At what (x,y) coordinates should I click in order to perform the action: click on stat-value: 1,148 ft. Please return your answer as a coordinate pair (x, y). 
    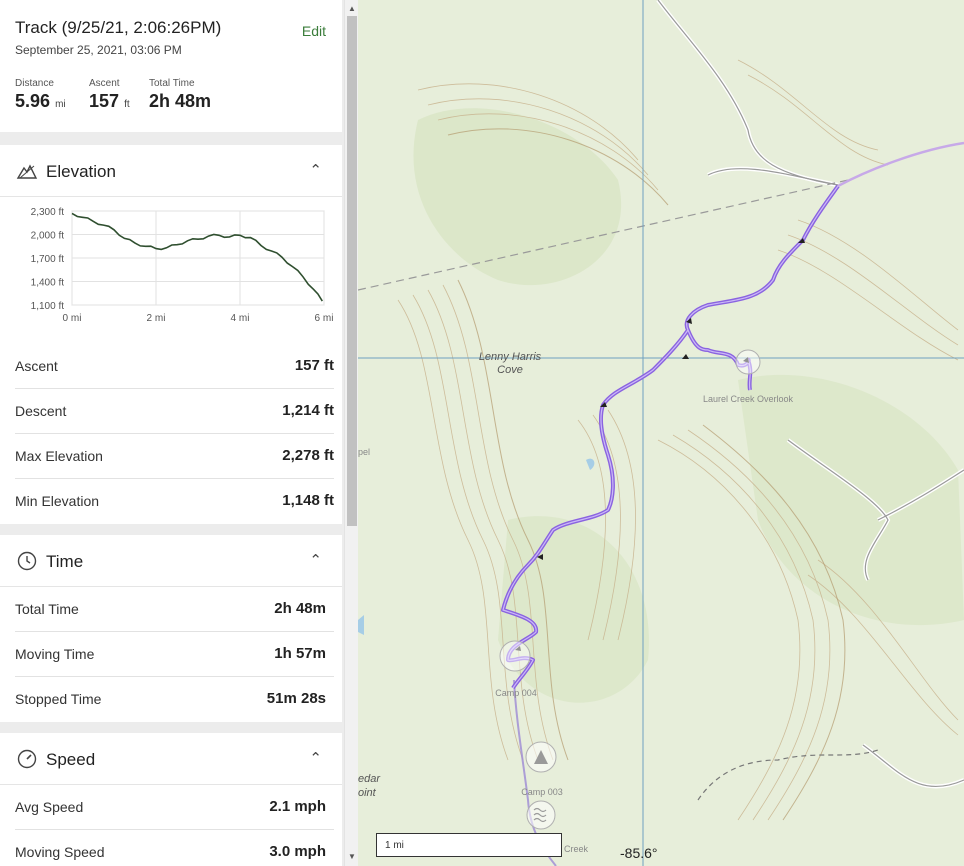
    Looking at the image, I should click on (308, 500).